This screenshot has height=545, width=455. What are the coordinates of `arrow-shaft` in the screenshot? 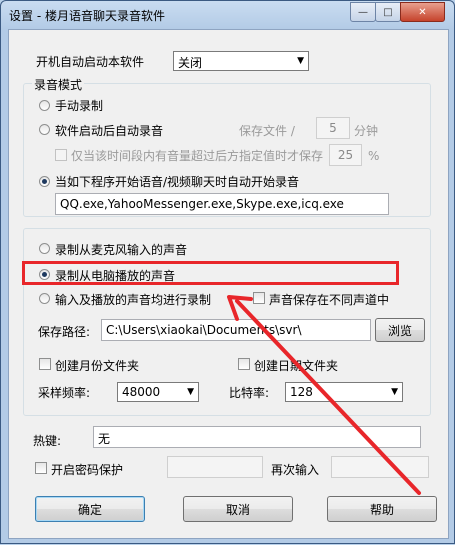 It's located at (328, 397).